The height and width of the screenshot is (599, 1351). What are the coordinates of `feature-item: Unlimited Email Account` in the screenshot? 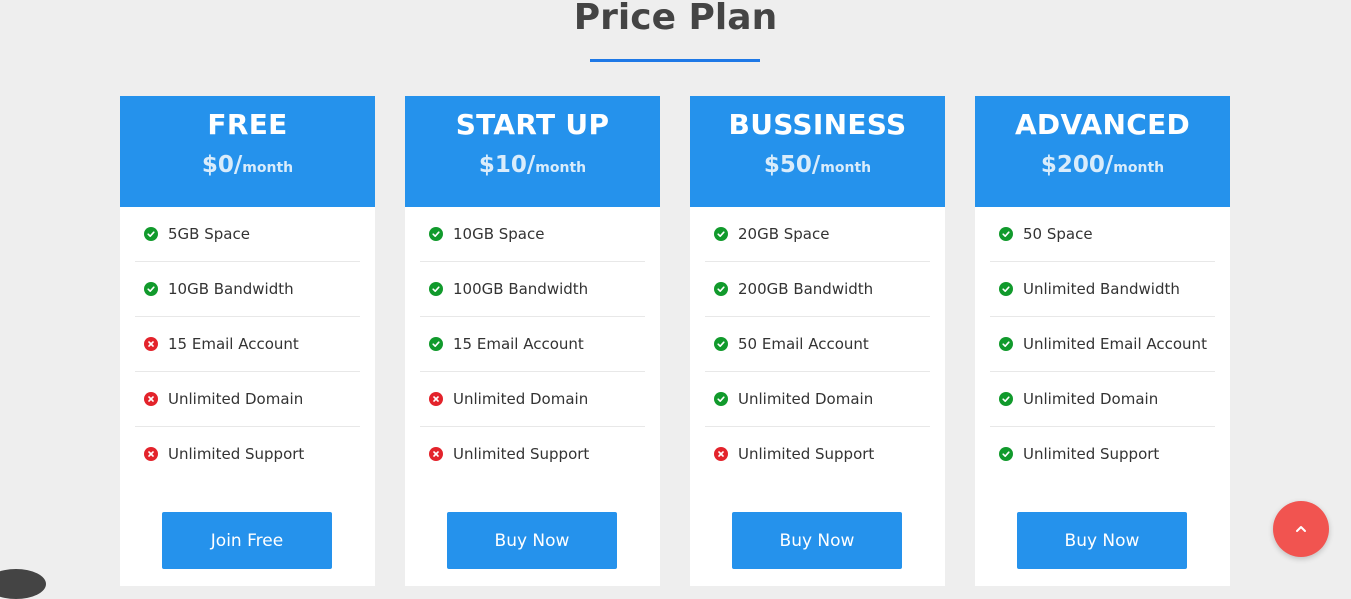 It's located at (1102, 344).